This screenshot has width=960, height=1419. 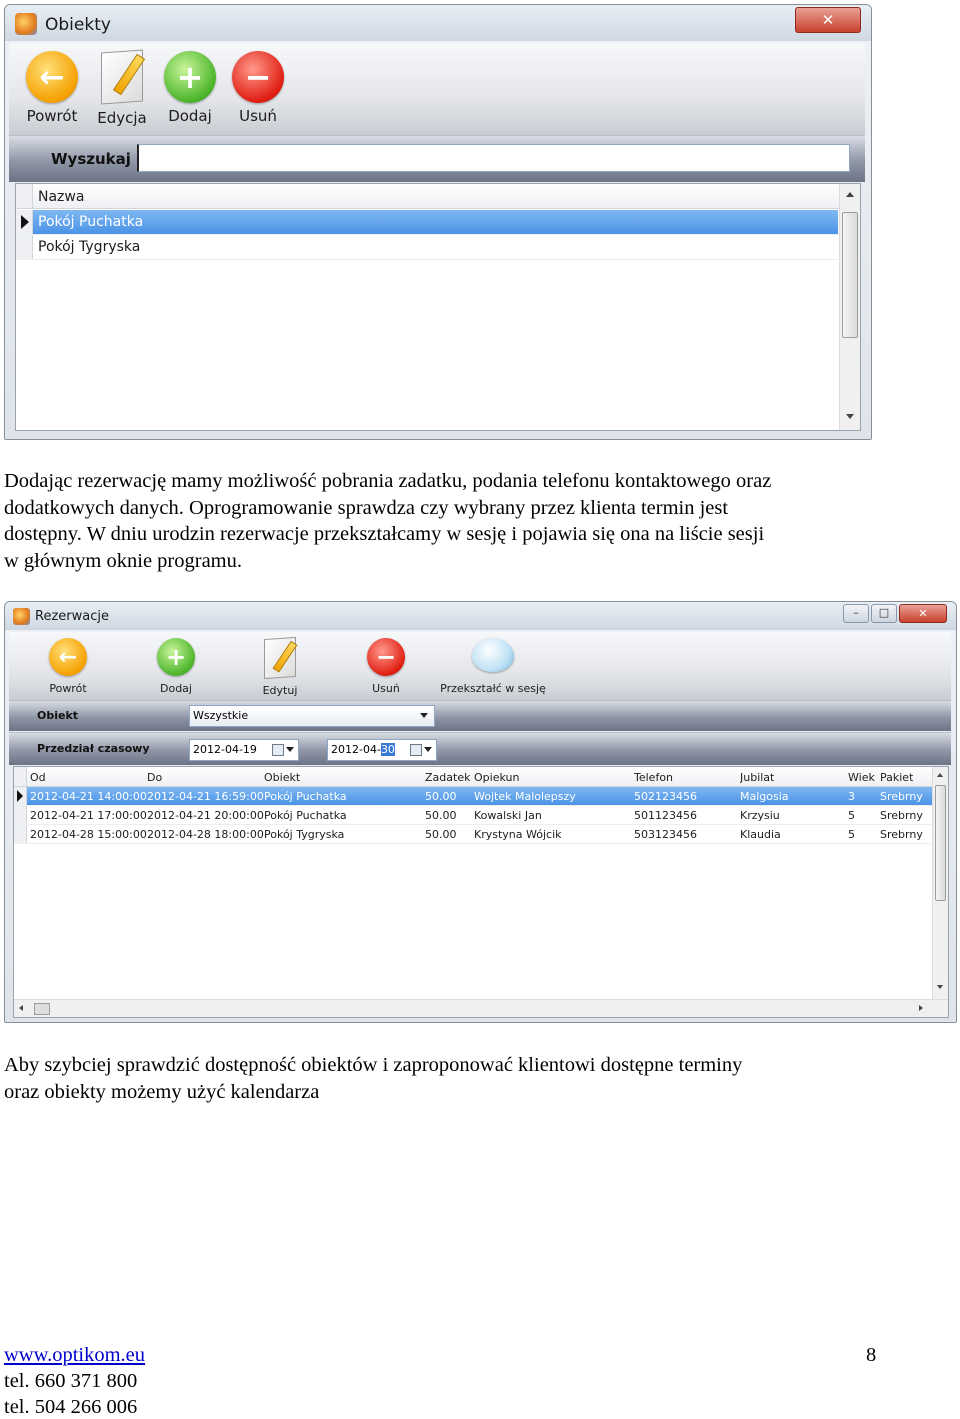 I want to click on date-from-value: 2012-04-19, so click(x=225, y=749).